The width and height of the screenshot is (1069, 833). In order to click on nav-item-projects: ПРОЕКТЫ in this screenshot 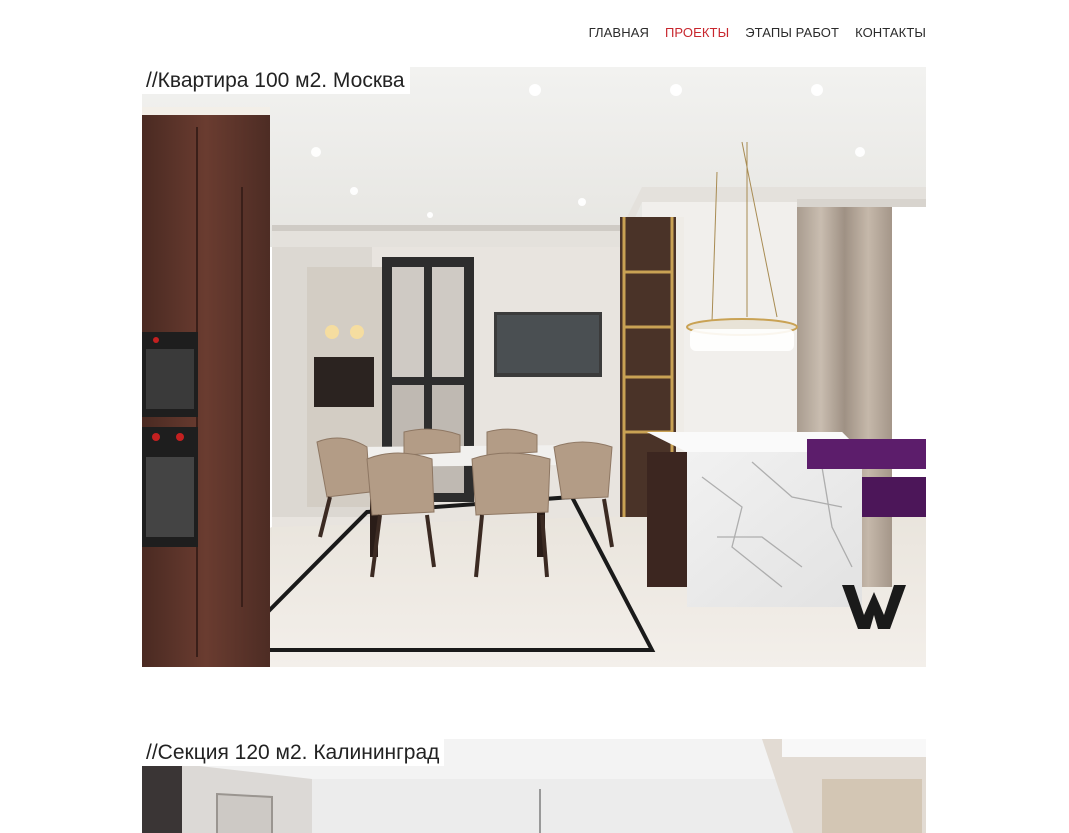, I will do `click(697, 32)`.